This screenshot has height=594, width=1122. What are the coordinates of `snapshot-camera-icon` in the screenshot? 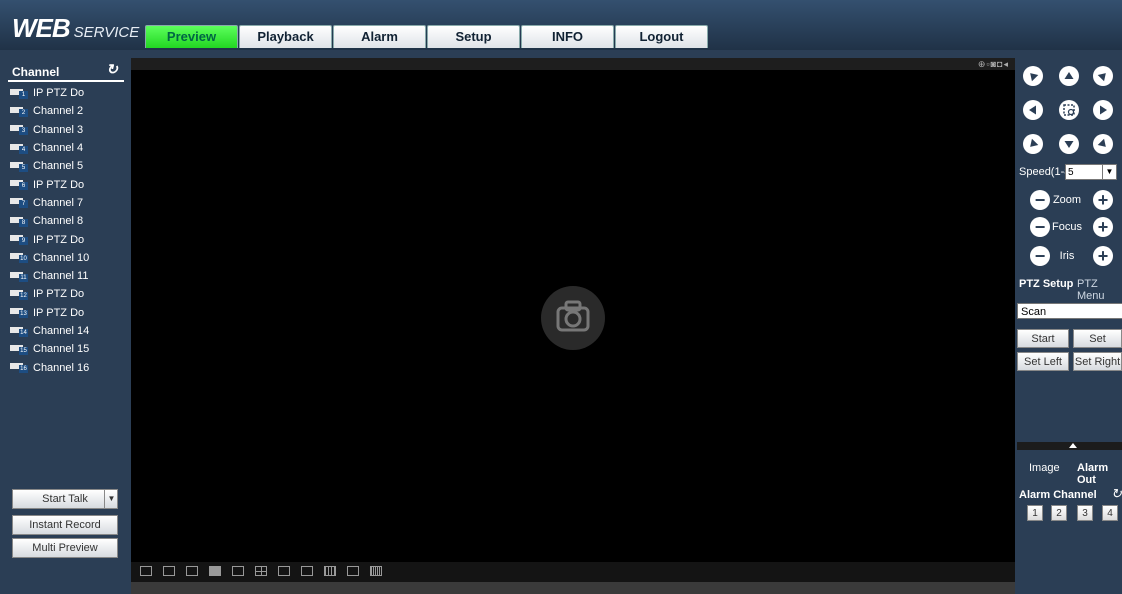 It's located at (573, 318).